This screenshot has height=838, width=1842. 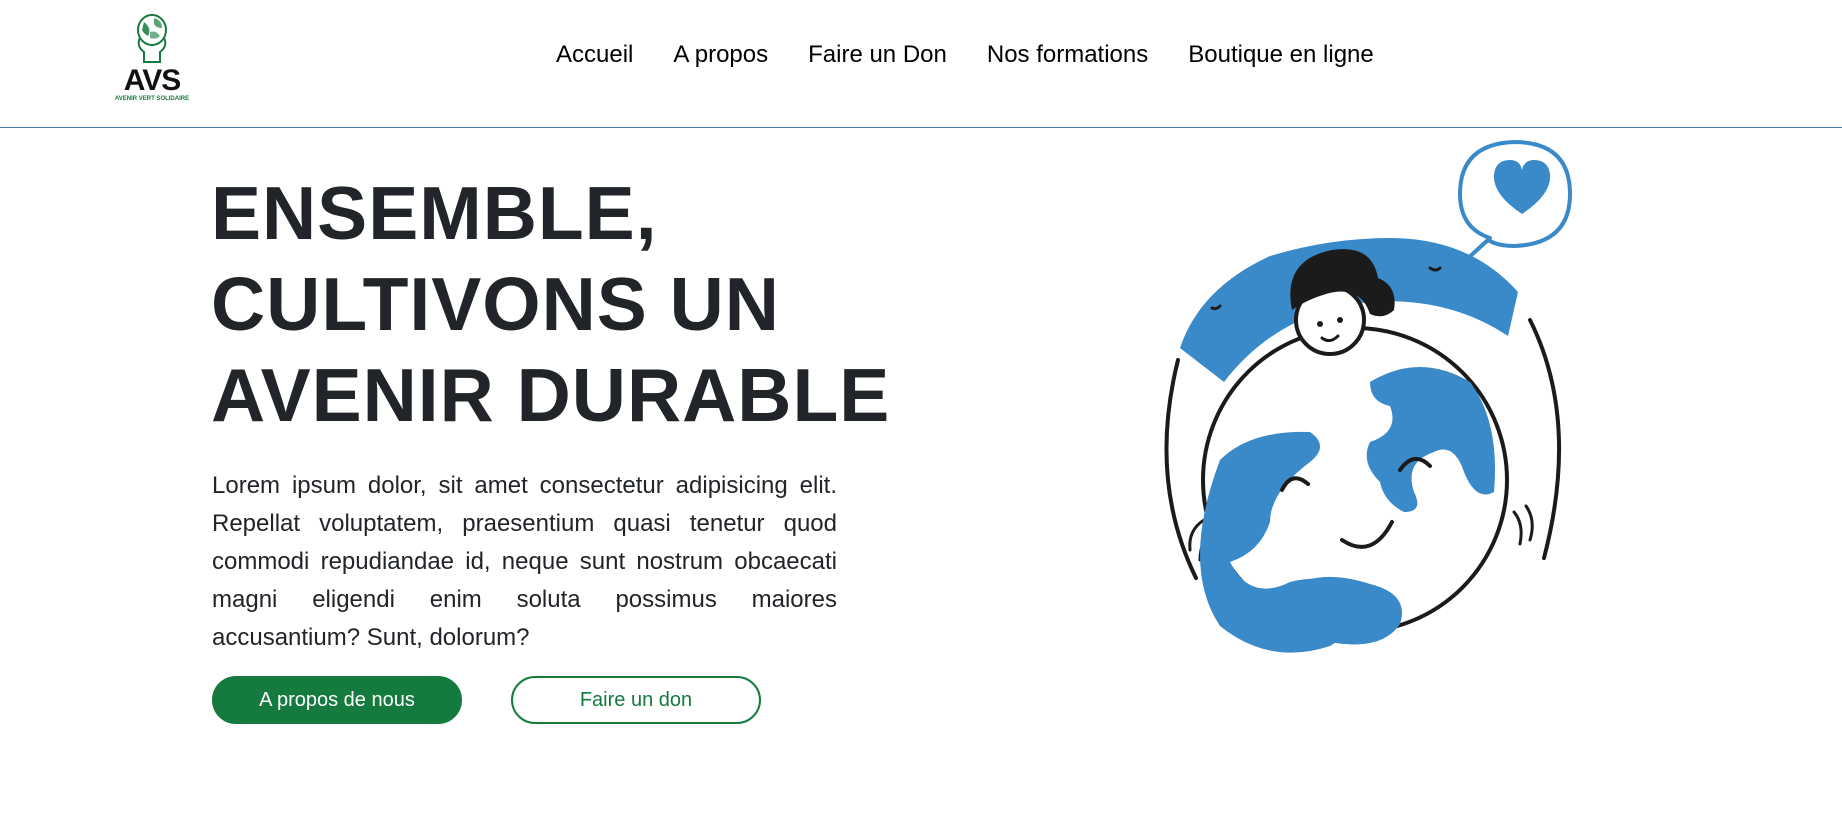 I want to click on earth-globe, so click(x=1354, y=489).